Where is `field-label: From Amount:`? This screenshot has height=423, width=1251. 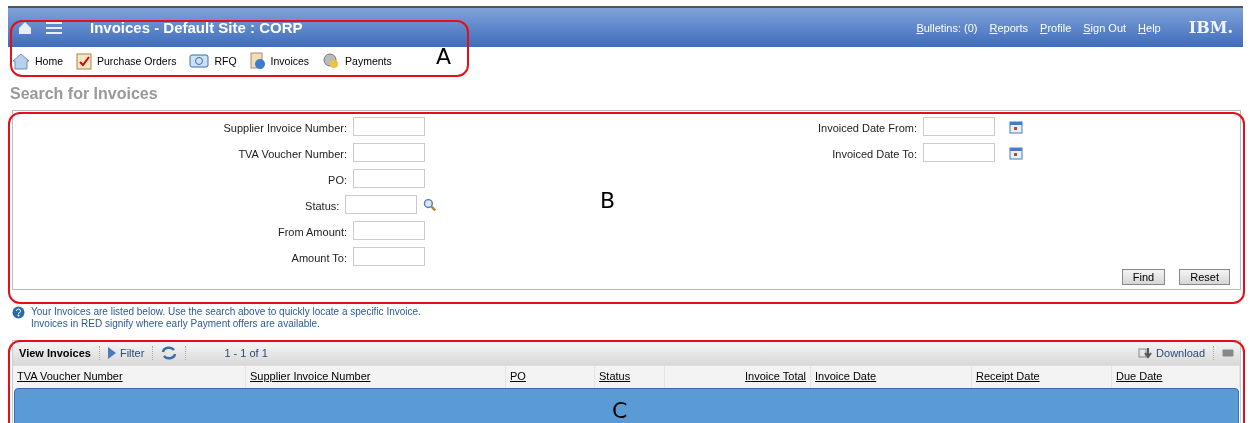
field-label: From Amount: is located at coordinates (312, 231).